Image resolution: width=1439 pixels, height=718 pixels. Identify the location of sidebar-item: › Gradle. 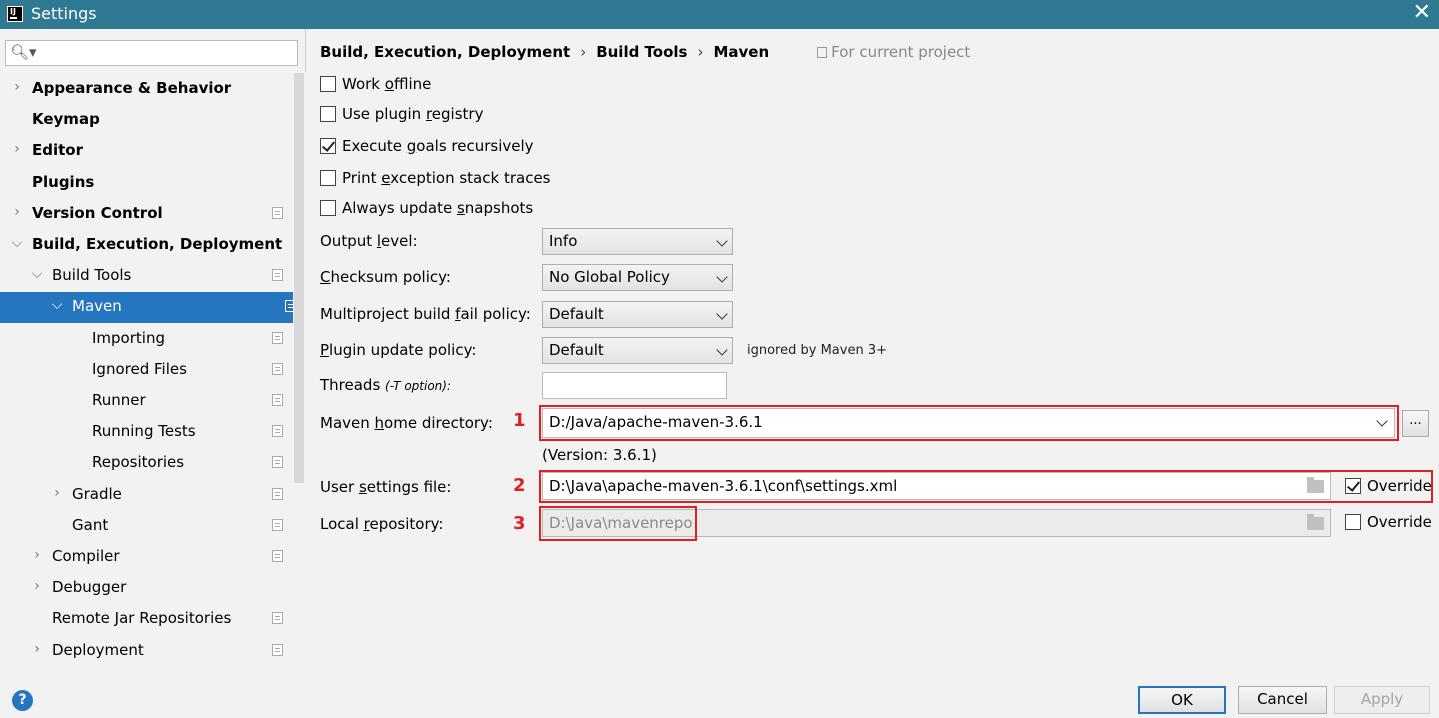
(146, 495).